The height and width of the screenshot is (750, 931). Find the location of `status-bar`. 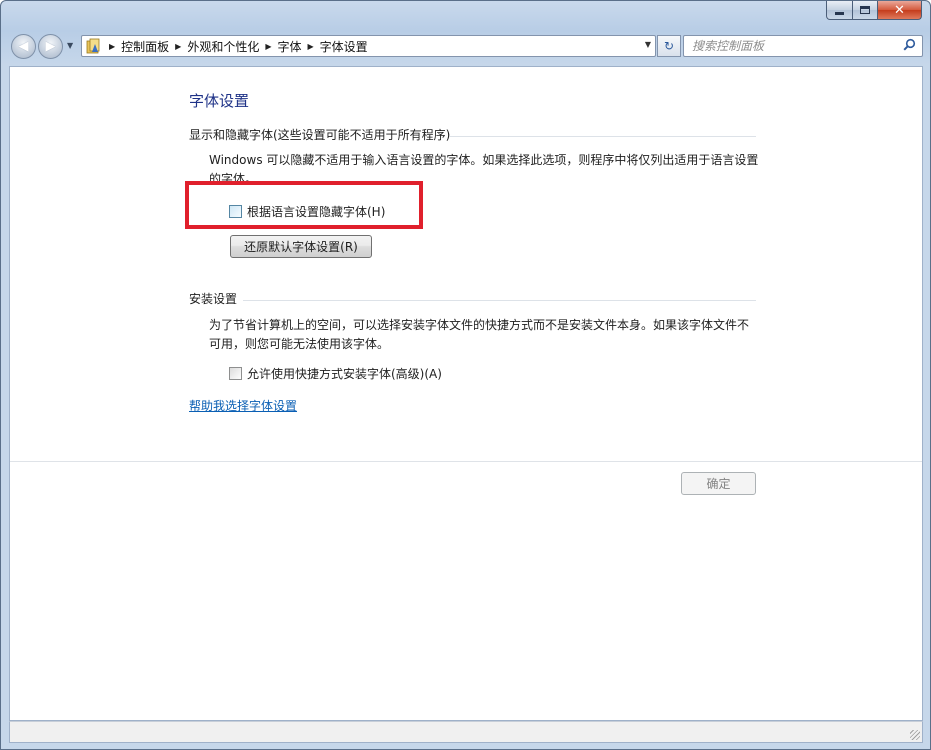

status-bar is located at coordinates (466, 732).